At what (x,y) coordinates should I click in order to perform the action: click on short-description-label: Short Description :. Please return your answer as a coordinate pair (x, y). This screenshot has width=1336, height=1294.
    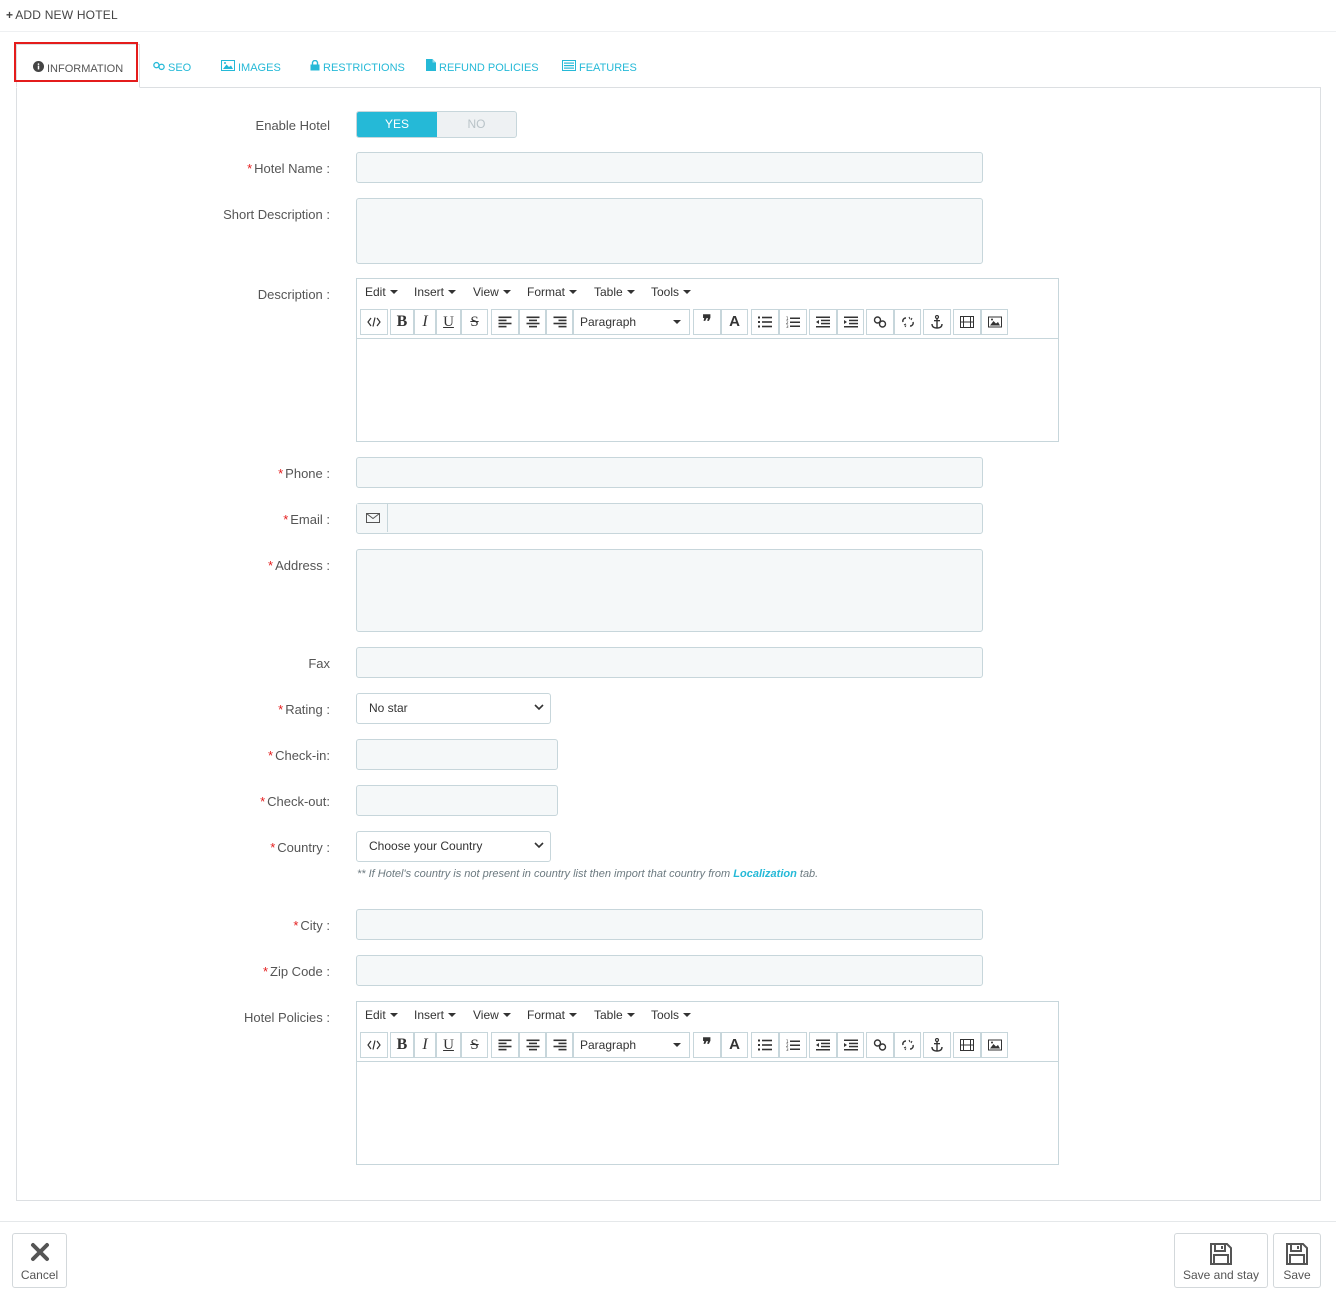
    Looking at the image, I should click on (276, 214).